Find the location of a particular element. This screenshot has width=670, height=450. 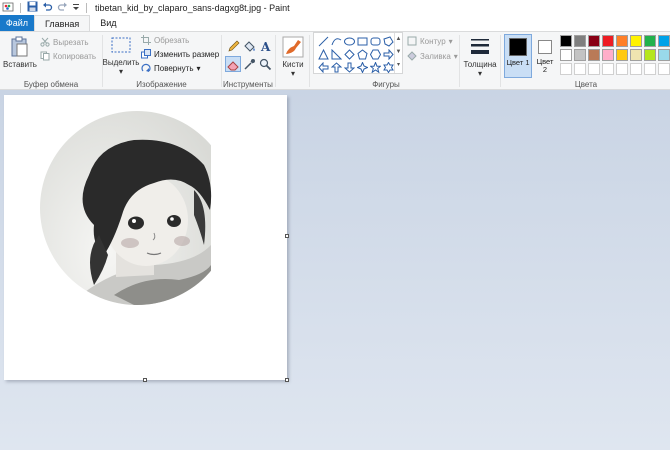

shapes-gallery-scroll: ▲ ▼ ▾ is located at coordinates (398, 53).